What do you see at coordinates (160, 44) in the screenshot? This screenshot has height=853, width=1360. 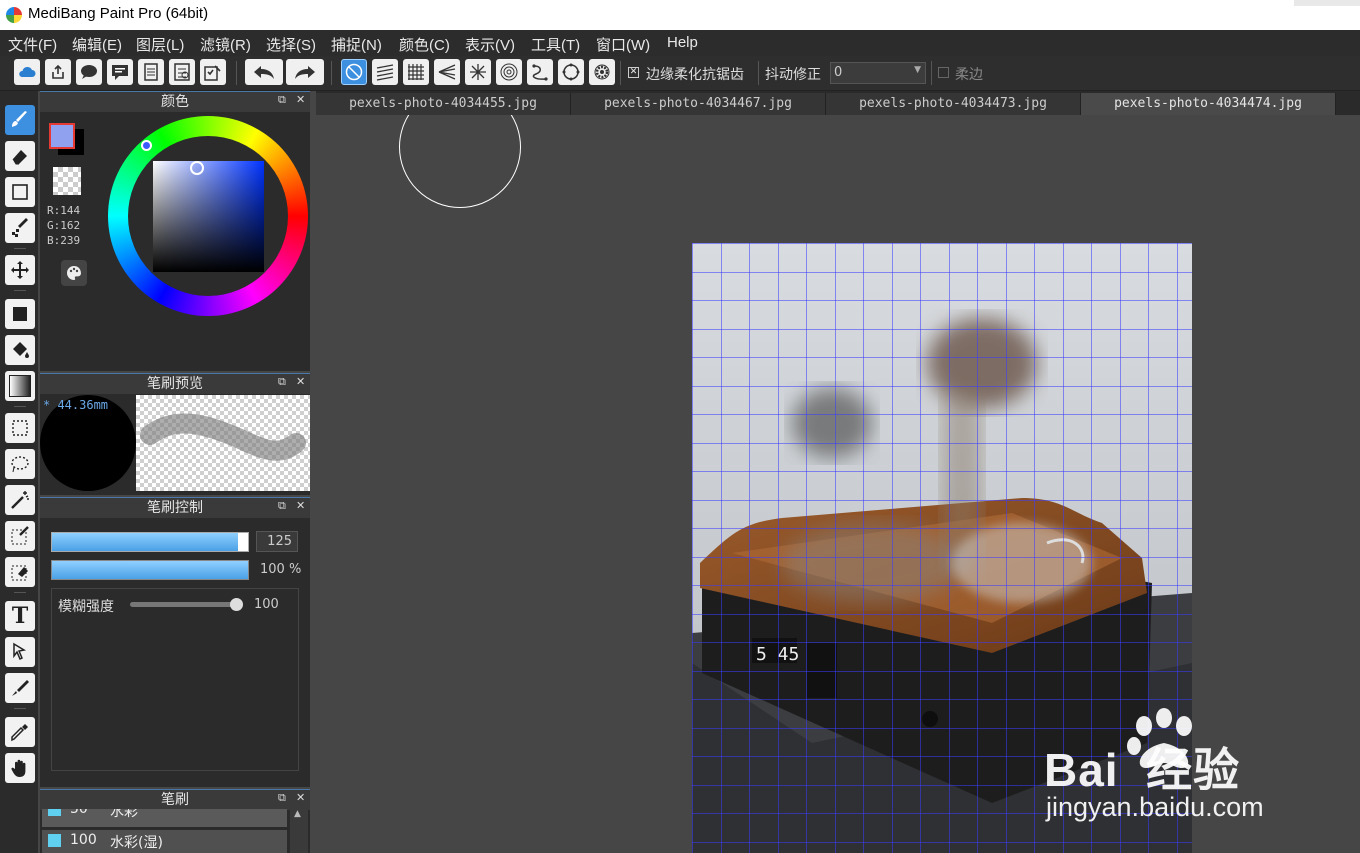 I see `menu-layer: 图层(L)` at bounding box center [160, 44].